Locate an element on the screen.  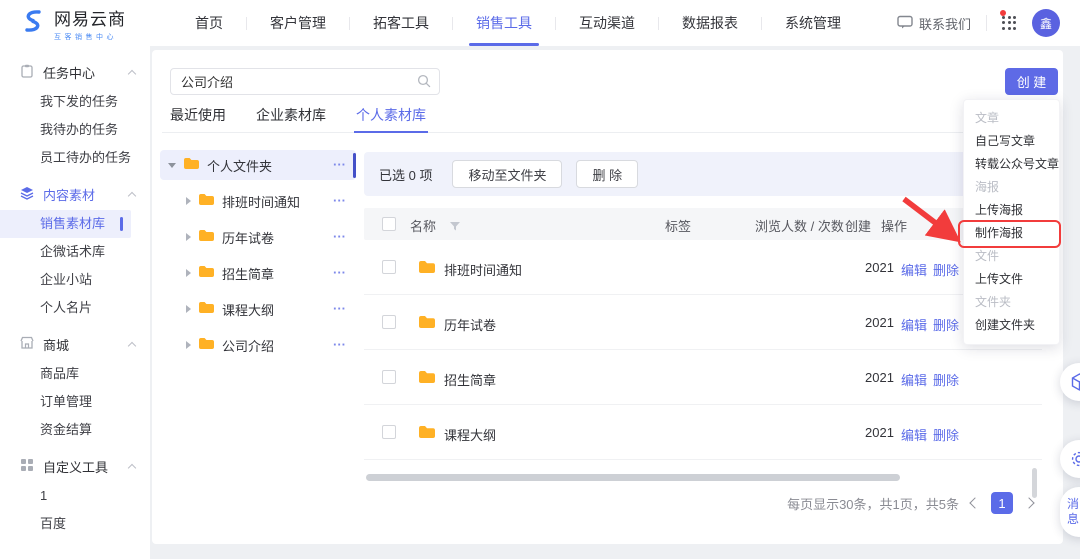
tree-node-company-intro: 公司介绍 is located at coordinates (258, 345).